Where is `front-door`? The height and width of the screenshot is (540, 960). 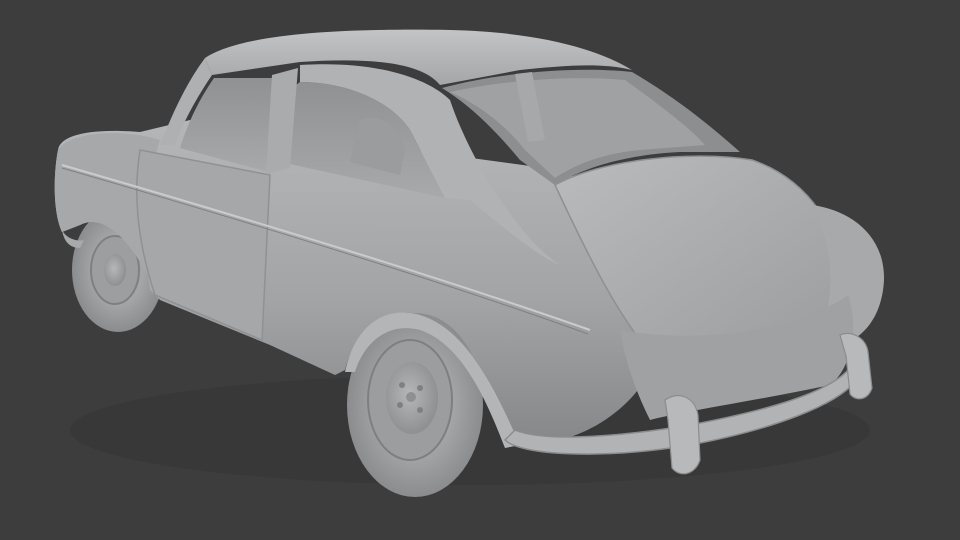 front-door is located at coordinates (203, 245).